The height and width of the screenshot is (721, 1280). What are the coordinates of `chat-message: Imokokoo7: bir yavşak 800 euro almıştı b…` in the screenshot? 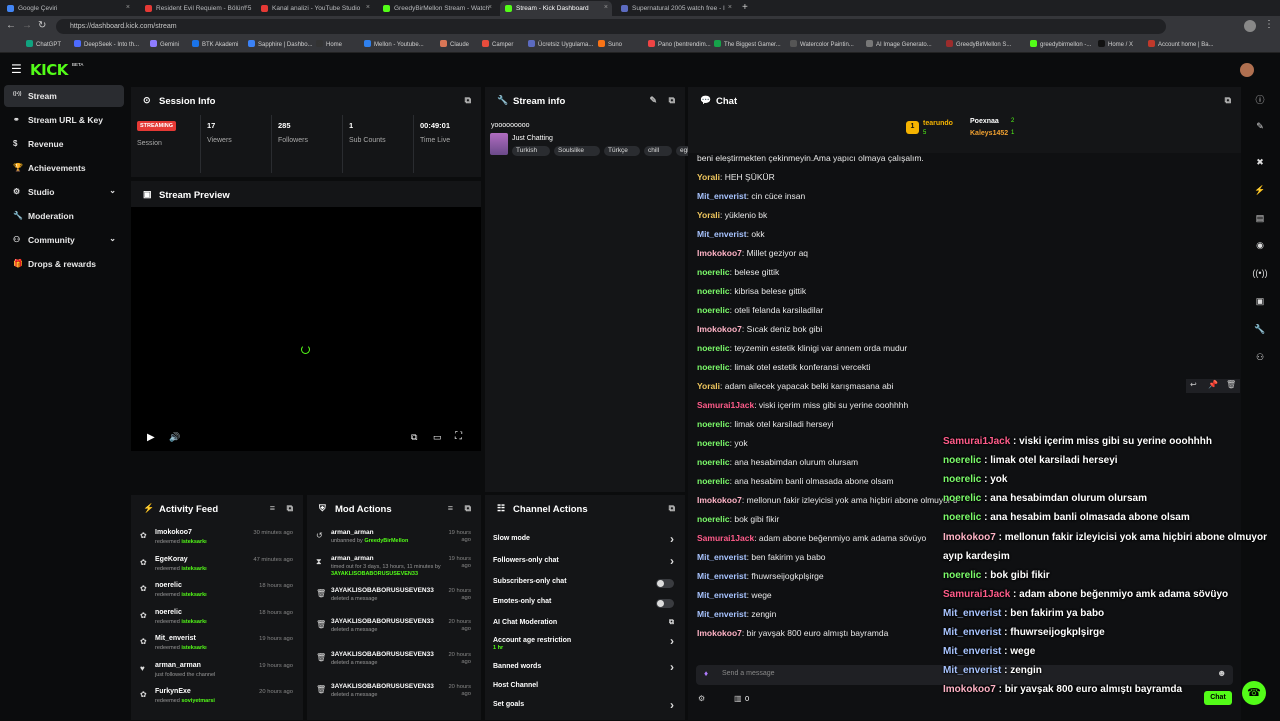 It's located at (792, 633).